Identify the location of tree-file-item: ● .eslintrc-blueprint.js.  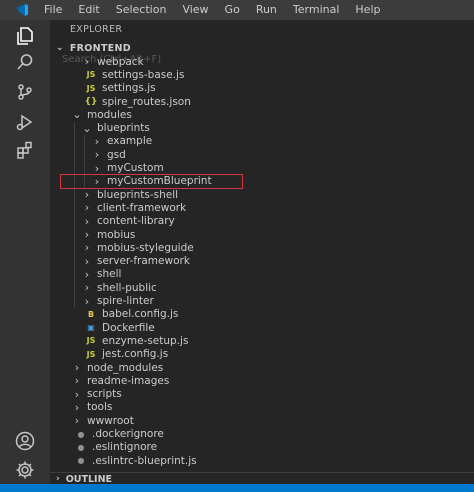
(262, 460).